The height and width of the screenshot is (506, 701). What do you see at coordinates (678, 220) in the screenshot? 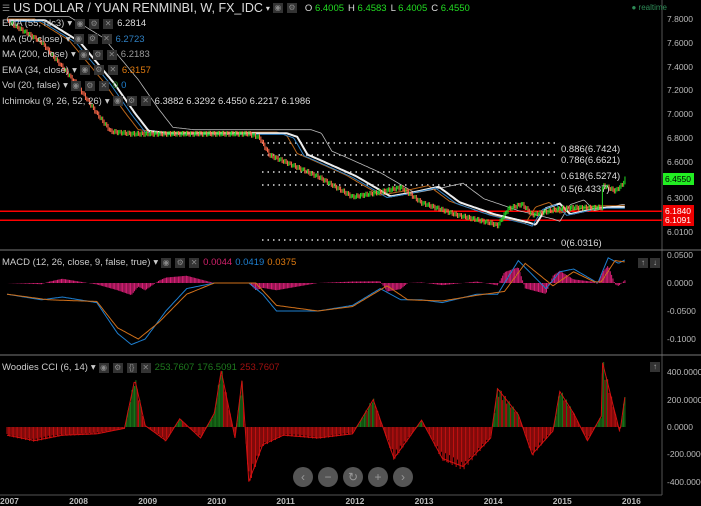
I see `price-line-tag: 6.1091` at bounding box center [678, 220].